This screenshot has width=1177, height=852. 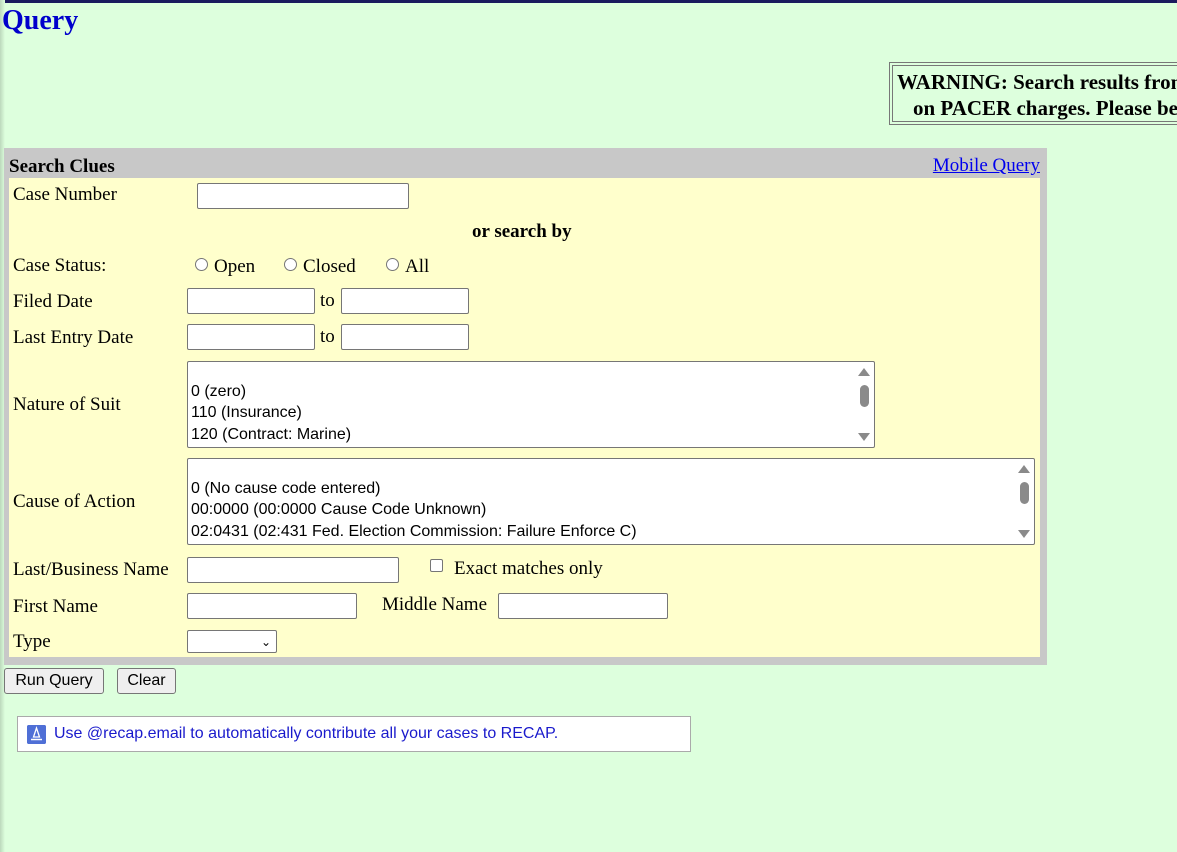 I want to click on clear-button: Clear, so click(x=146, y=681).